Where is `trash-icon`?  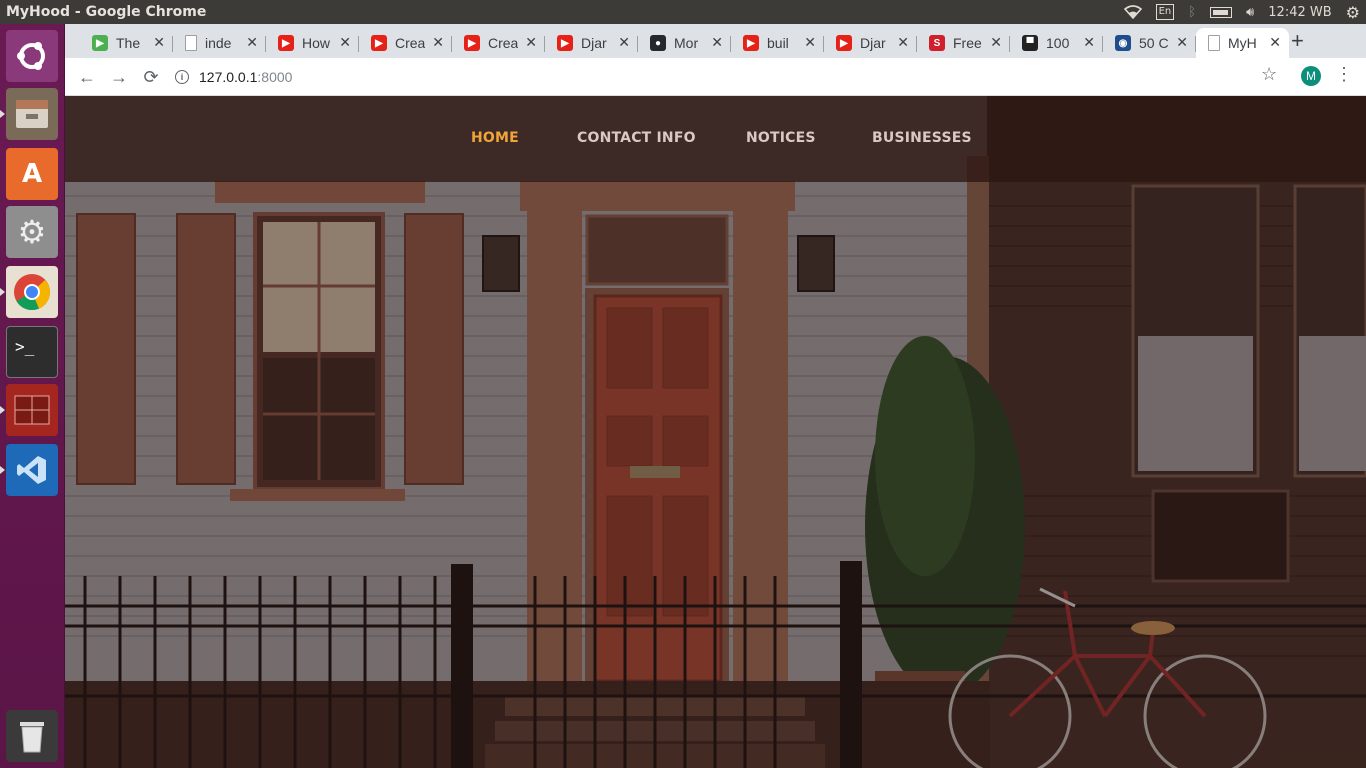 trash-icon is located at coordinates (32, 736).